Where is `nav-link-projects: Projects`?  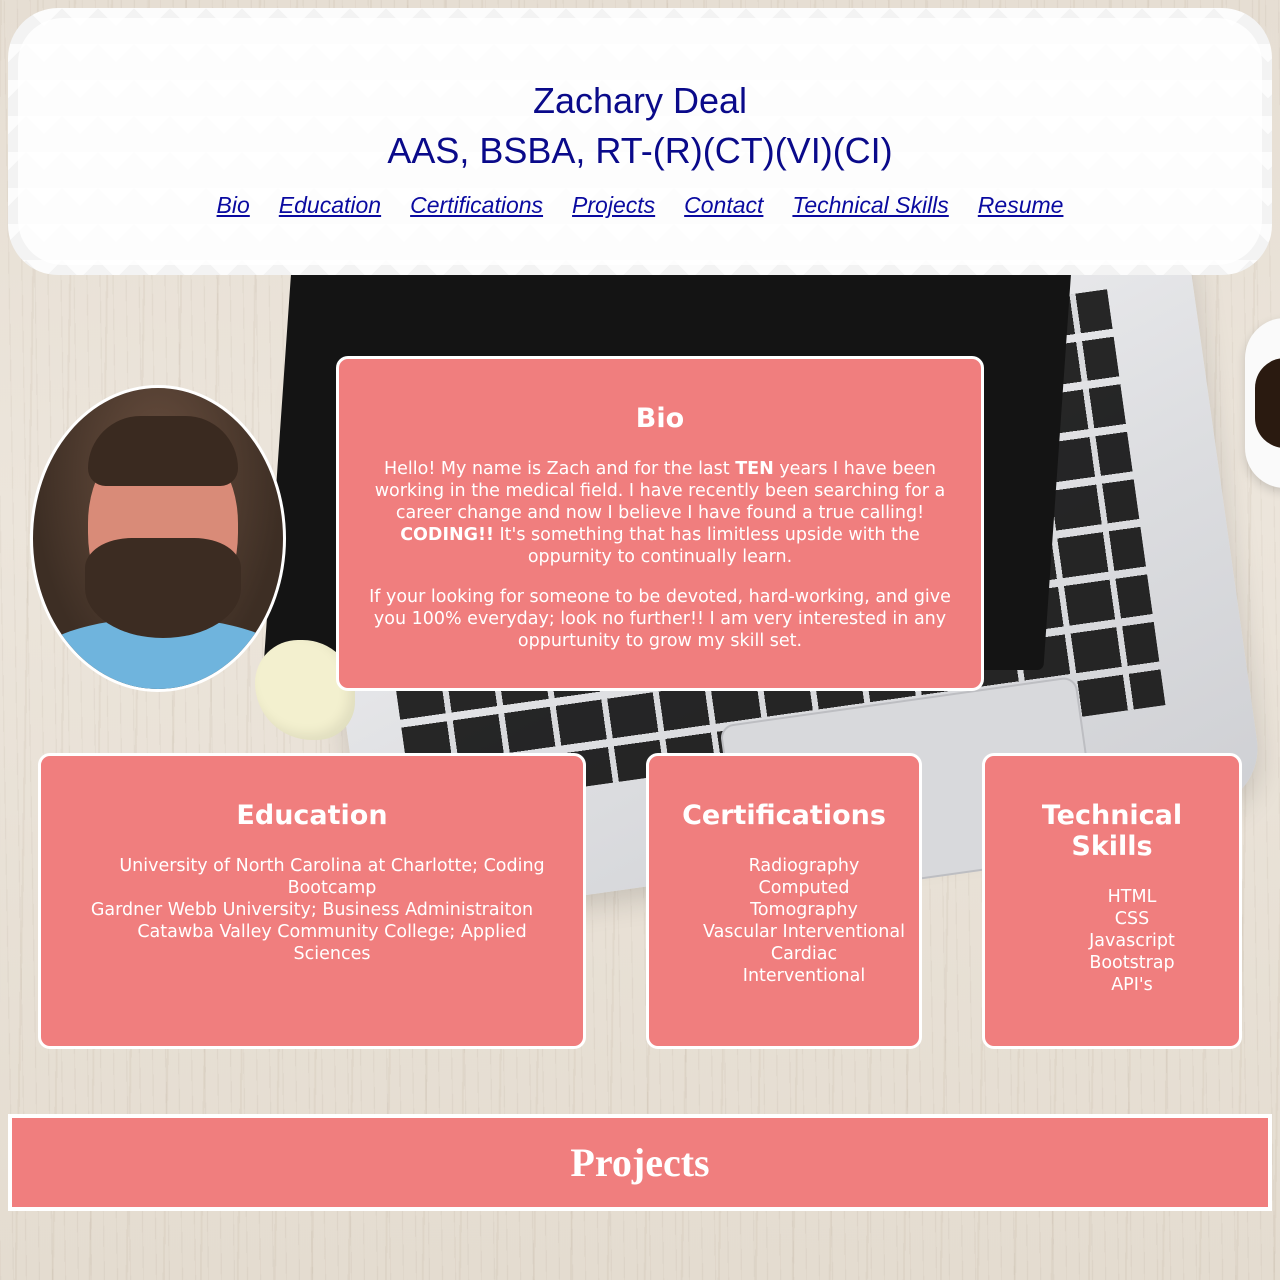
nav-link-projects: Projects is located at coordinates (613, 205).